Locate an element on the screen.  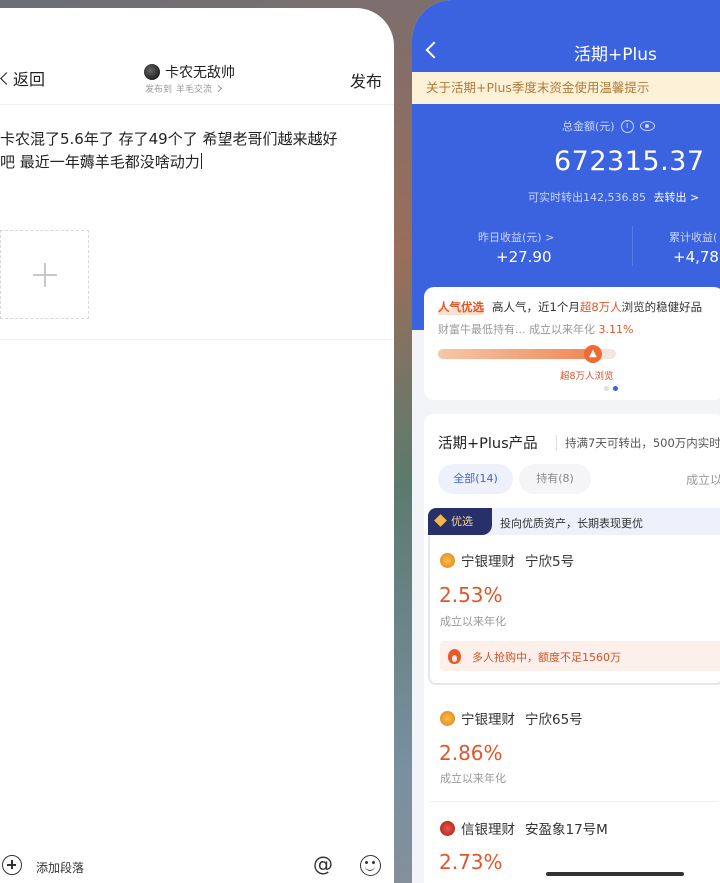
username: 卡农无敌帅 is located at coordinates (200, 73).